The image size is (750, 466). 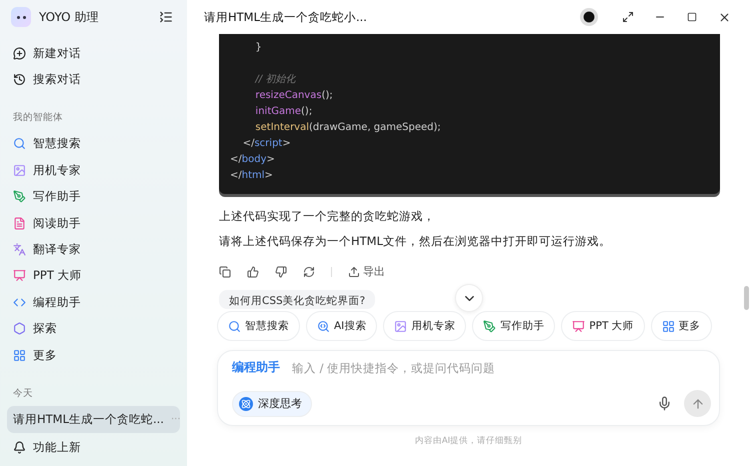 What do you see at coordinates (21, 17) in the screenshot?
I see `logo-icon` at bounding box center [21, 17].